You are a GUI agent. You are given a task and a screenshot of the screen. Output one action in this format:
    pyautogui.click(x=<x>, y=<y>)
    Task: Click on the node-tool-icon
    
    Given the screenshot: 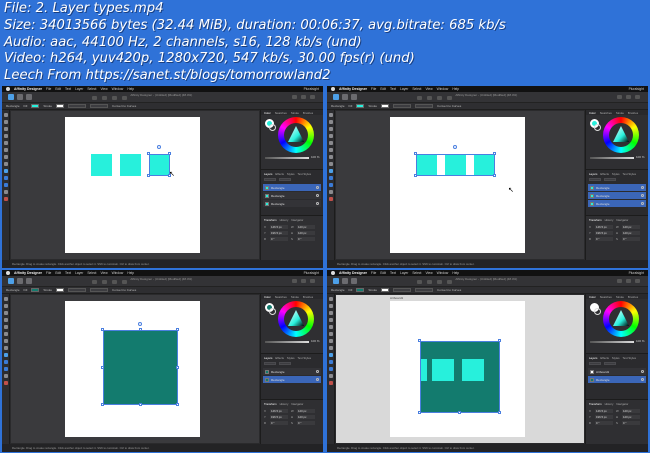 What is the action you would take?
    pyautogui.click(x=5, y=122)
    